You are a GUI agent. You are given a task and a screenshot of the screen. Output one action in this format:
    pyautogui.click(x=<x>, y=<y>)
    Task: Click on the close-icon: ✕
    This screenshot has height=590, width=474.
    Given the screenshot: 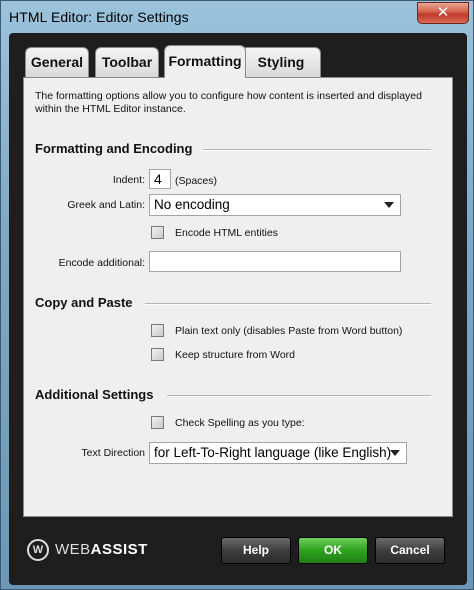 What is the action you would take?
    pyautogui.click(x=443, y=12)
    